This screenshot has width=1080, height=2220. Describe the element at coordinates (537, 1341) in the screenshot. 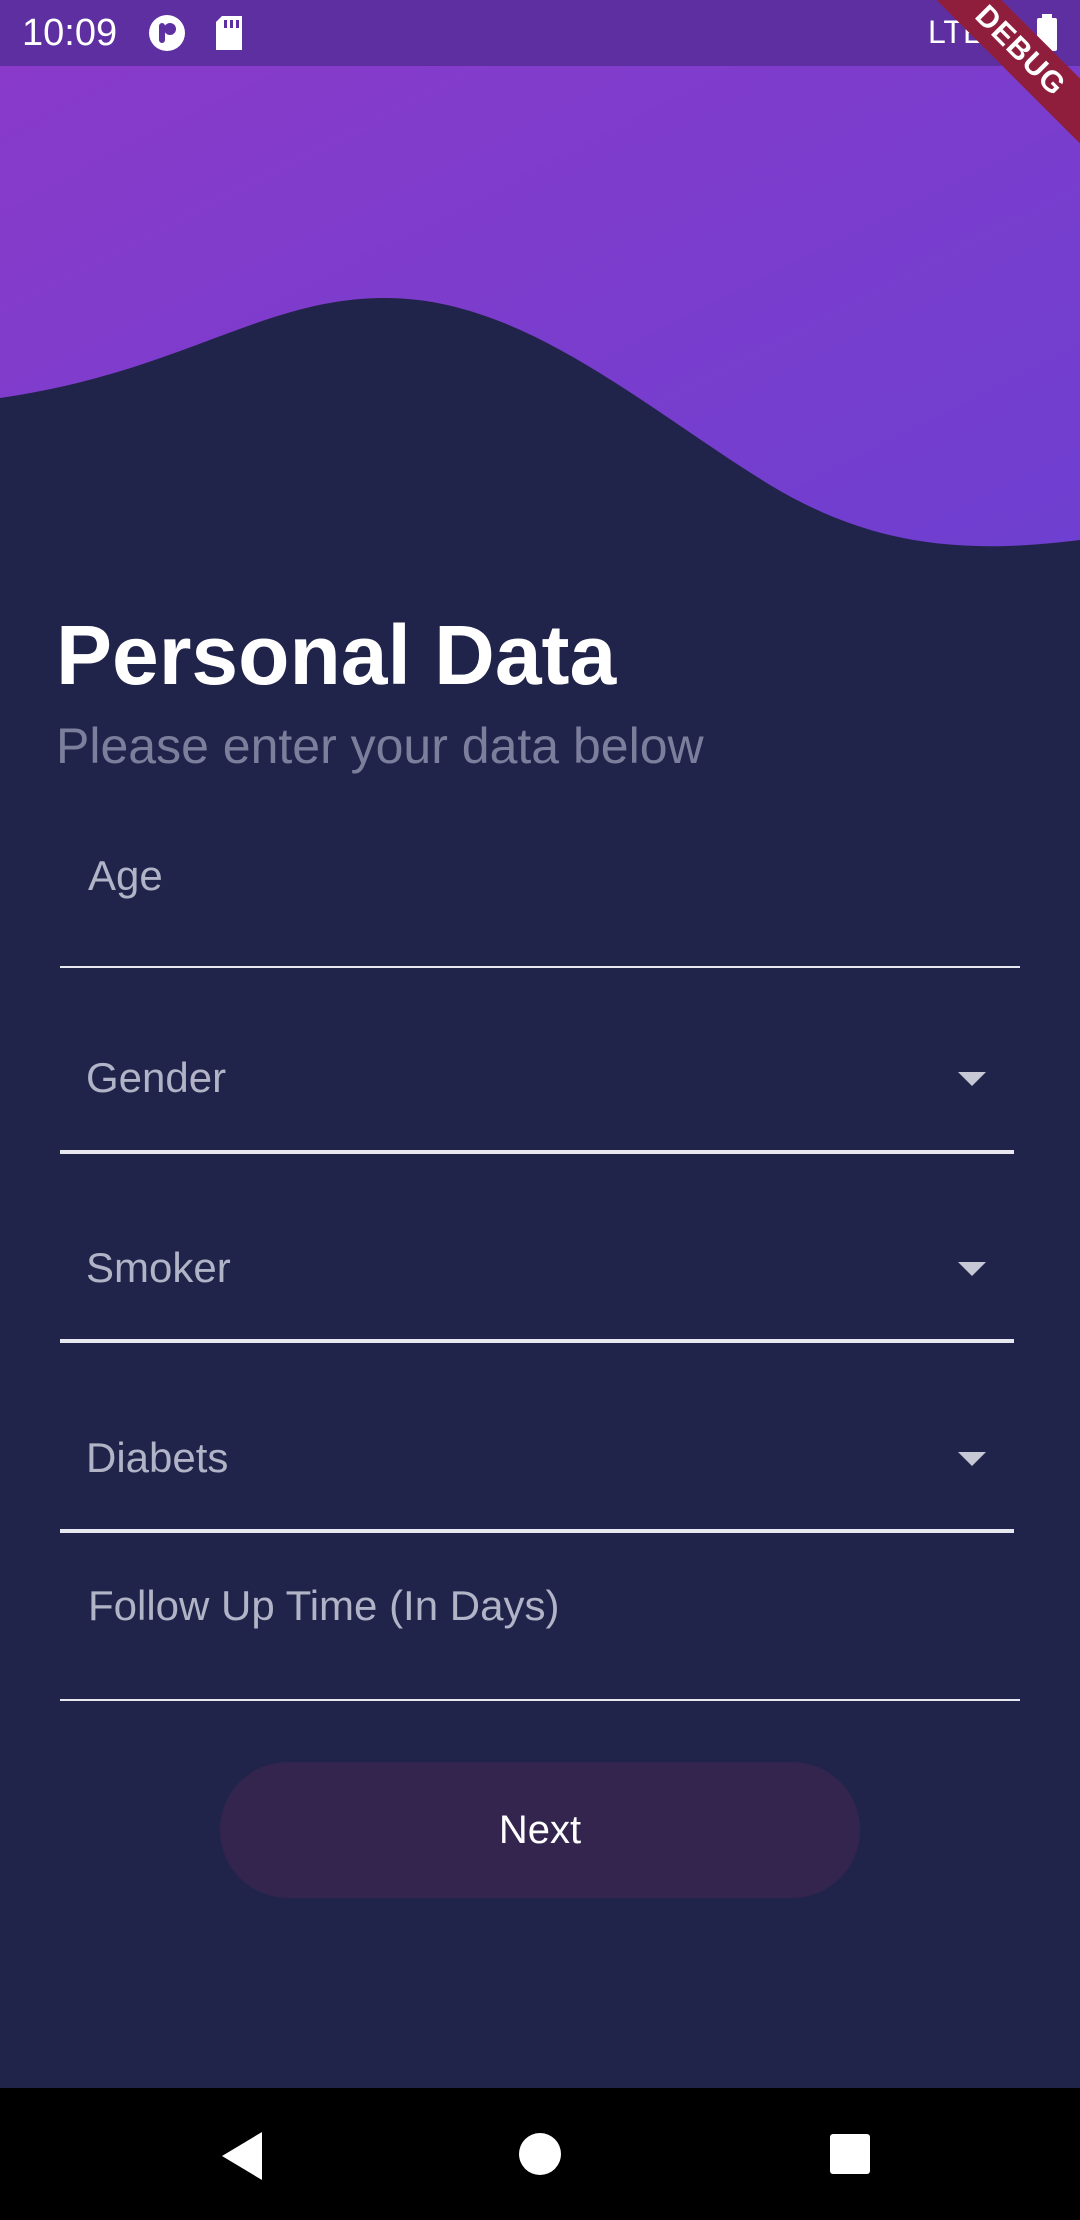

I see `smoker-underline` at that location.